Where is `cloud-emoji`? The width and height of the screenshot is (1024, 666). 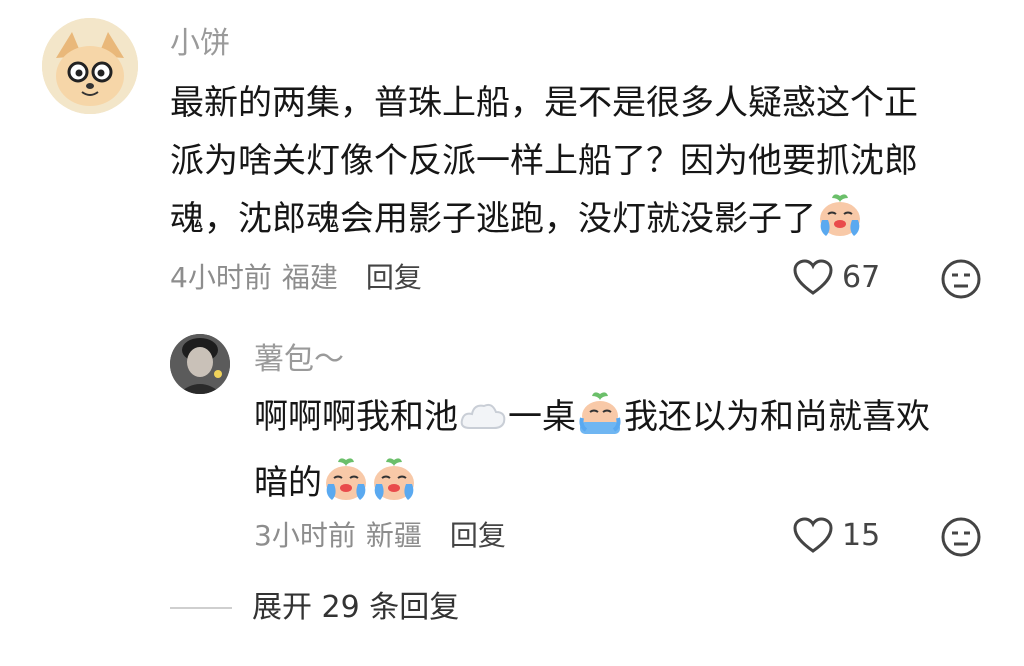 cloud-emoji is located at coordinates (483, 425).